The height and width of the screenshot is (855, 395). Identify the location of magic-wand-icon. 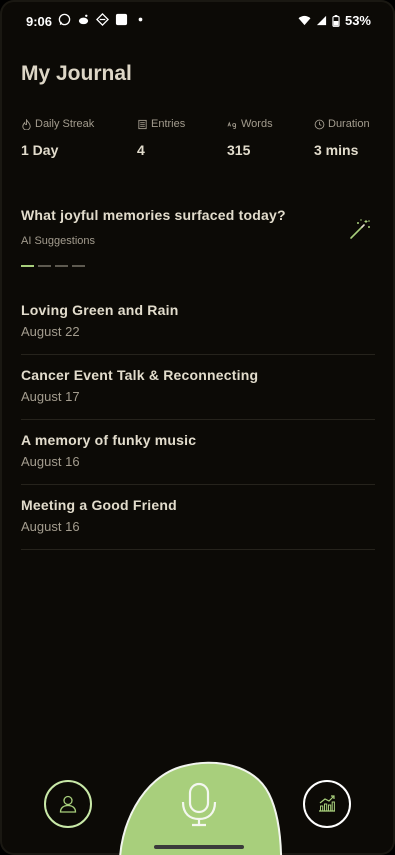
(360, 229).